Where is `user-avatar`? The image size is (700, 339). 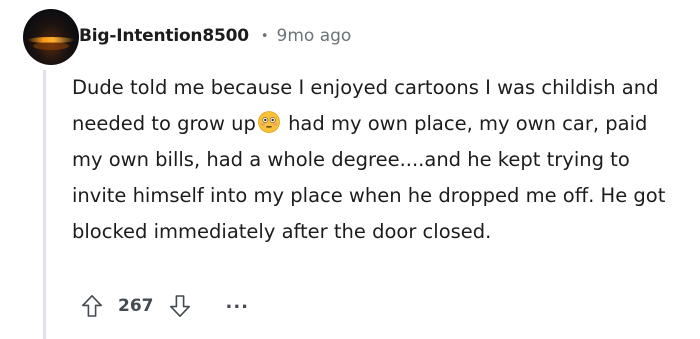 user-avatar is located at coordinates (51, 37).